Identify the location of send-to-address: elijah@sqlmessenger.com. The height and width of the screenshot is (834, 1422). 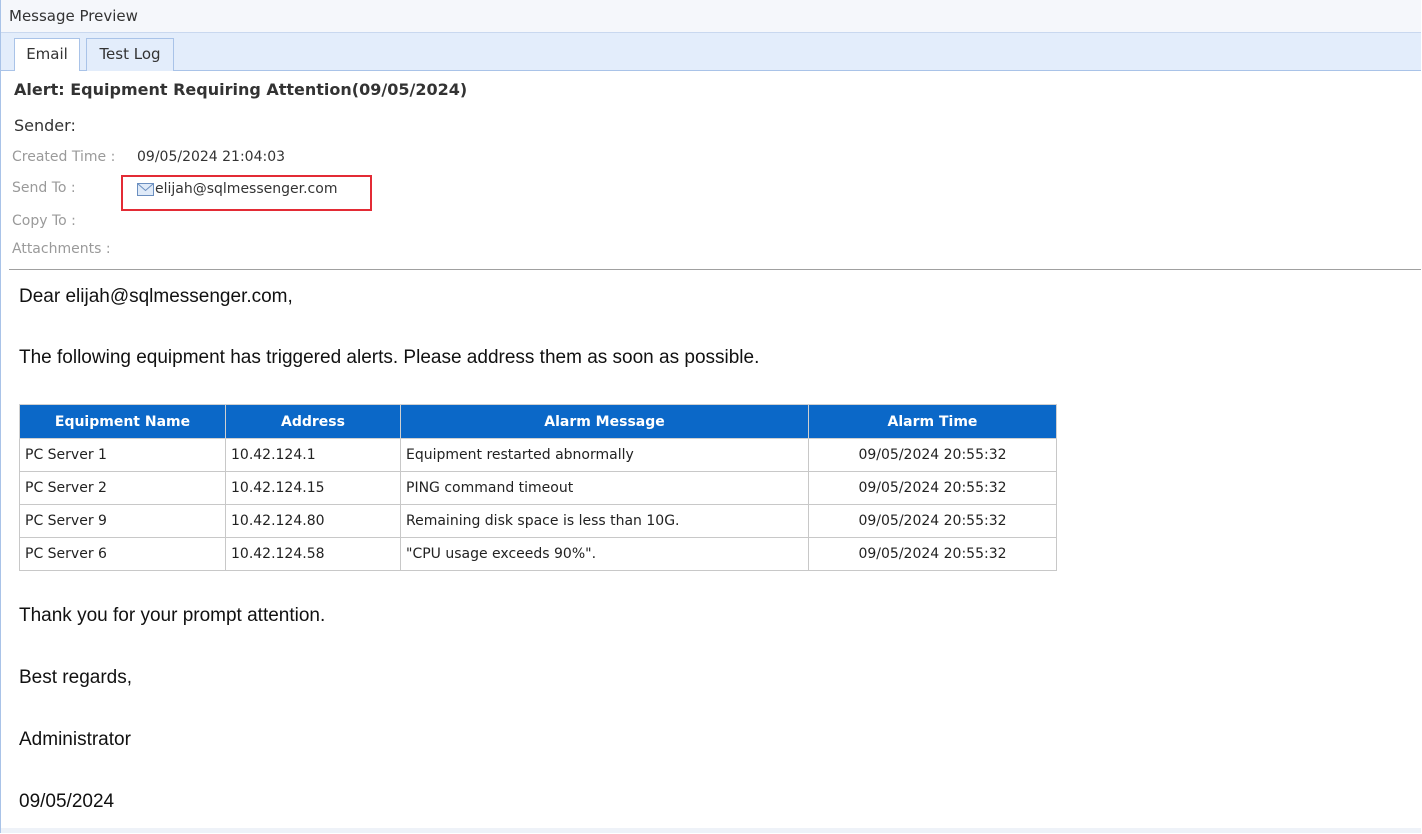
(246, 189).